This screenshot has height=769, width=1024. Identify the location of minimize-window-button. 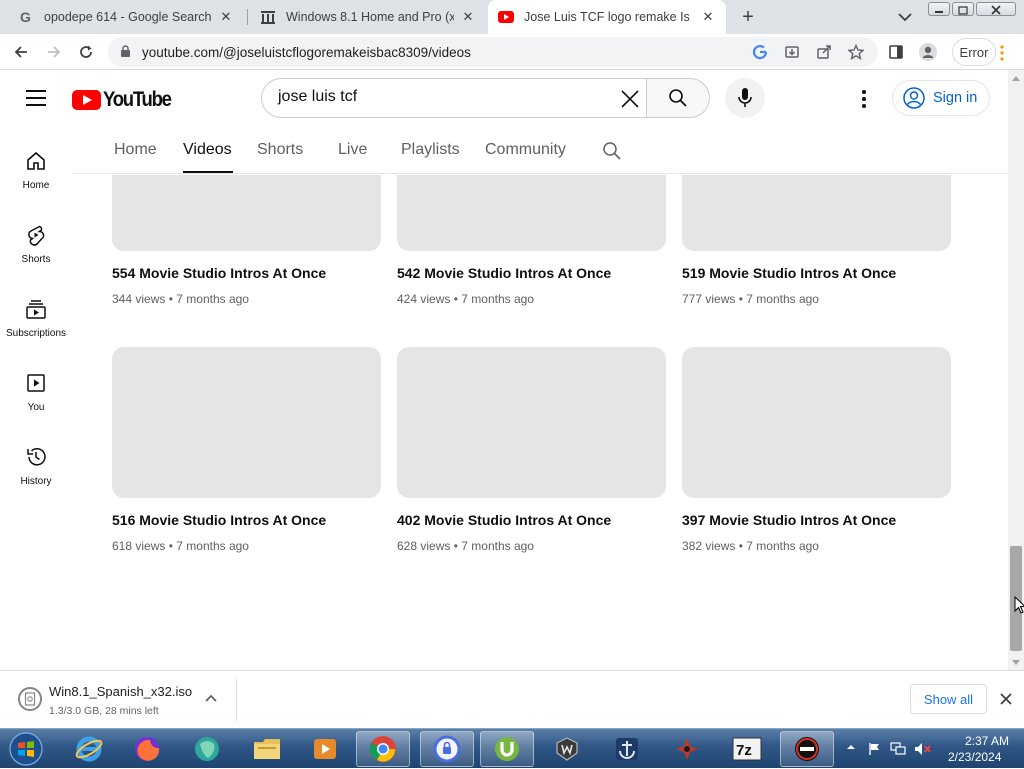
(939, 9).